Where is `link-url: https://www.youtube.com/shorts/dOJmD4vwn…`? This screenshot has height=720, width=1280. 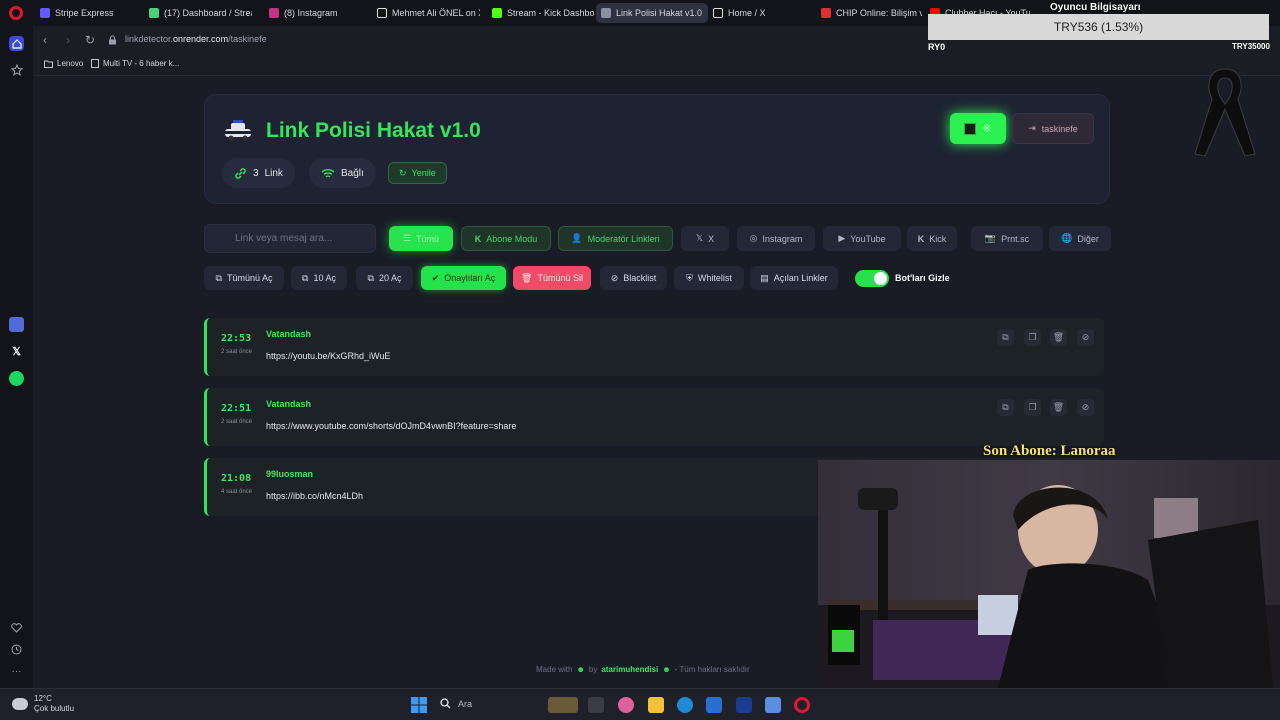
link-url: https://www.youtube.com/shorts/dOJmD4vwn… is located at coordinates (391, 426).